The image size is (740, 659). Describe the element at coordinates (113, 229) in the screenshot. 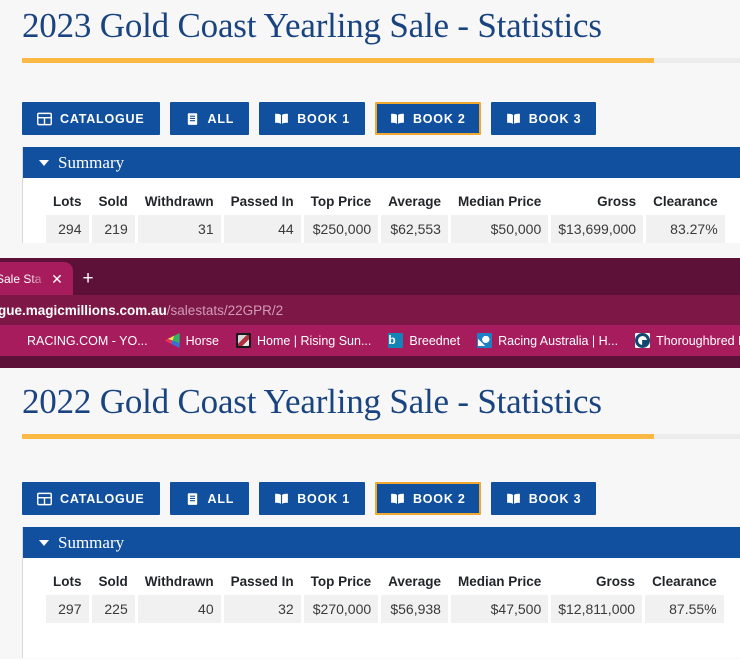

I see `cell-sold: 219` at that location.